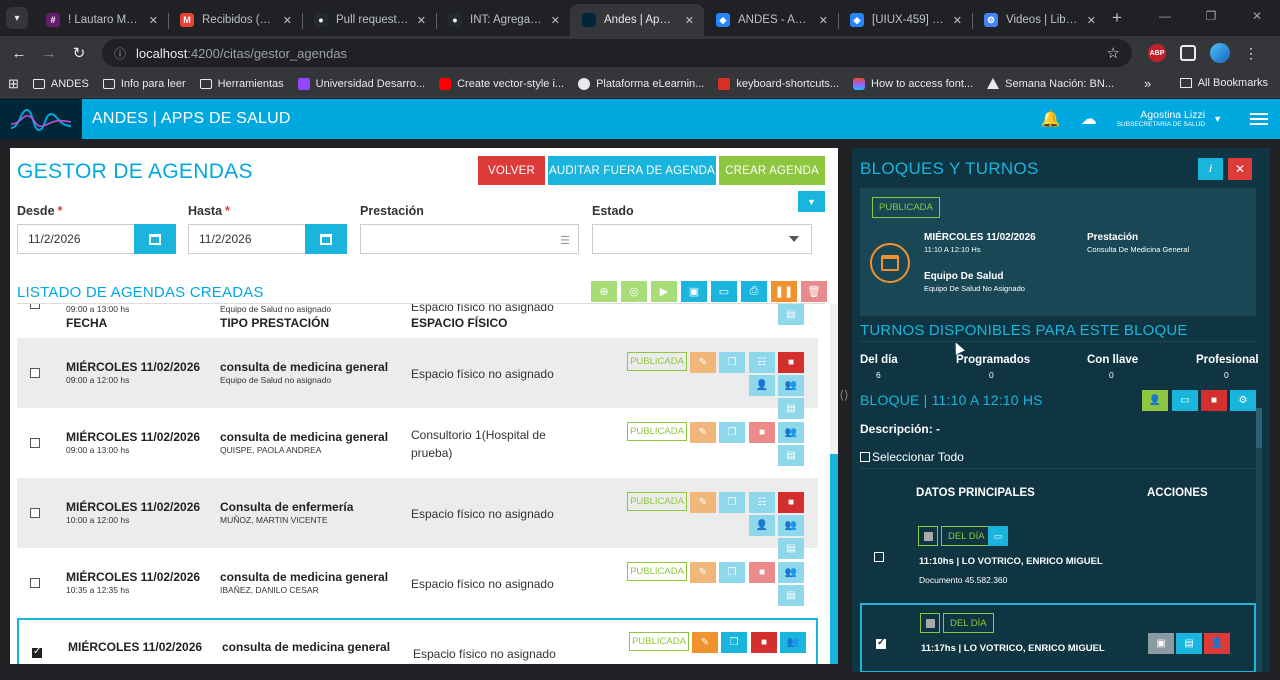  Describe the element at coordinates (1223, 83) in the screenshot. I see `all-bookmarks-button: All Bookmarks` at that location.